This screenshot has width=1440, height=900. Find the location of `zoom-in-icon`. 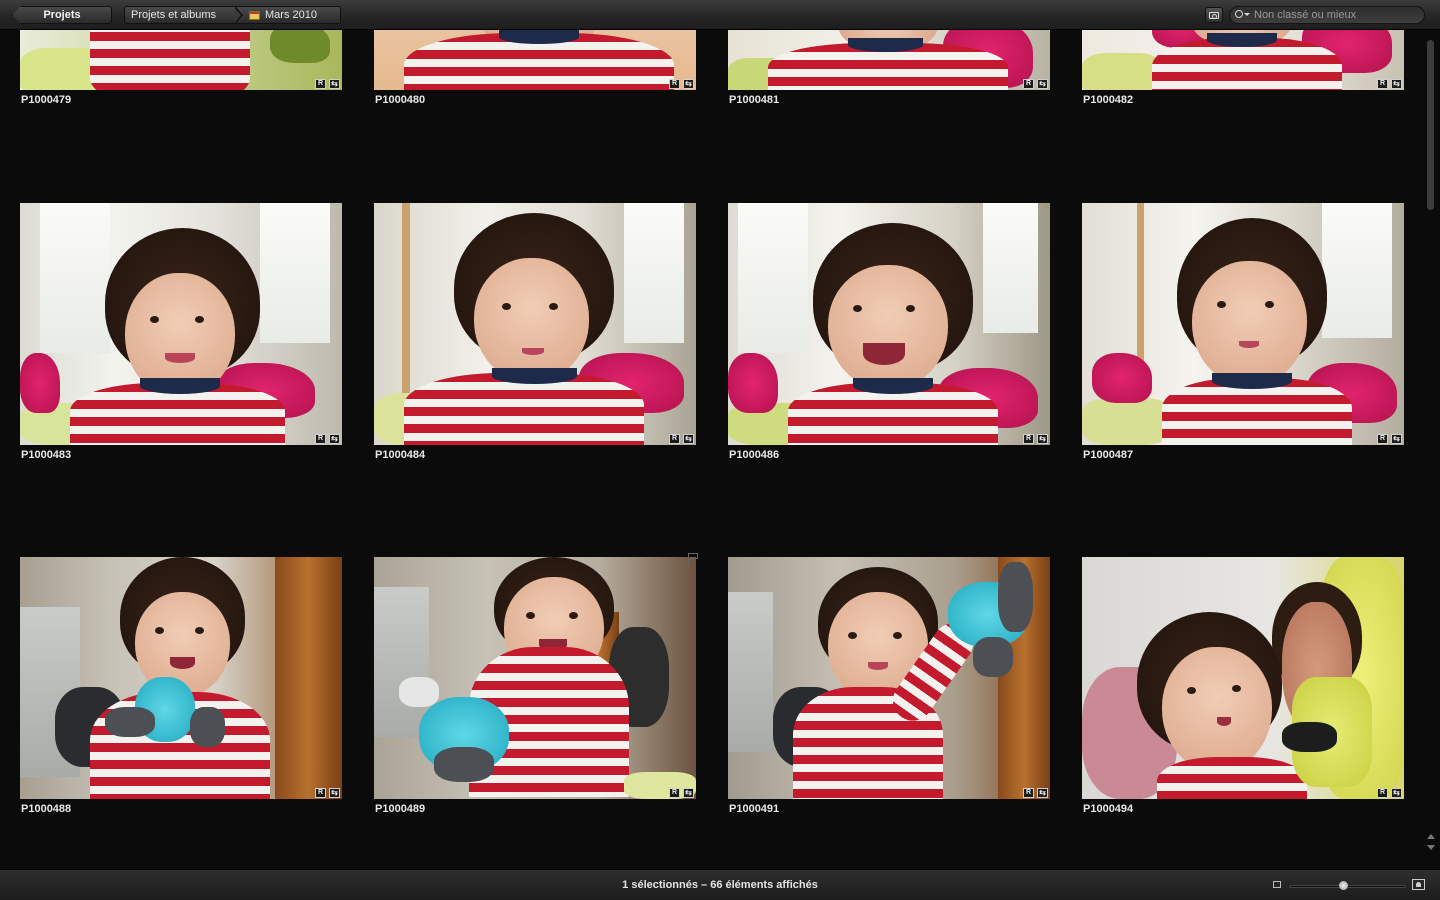

zoom-in-icon is located at coordinates (1418, 884).